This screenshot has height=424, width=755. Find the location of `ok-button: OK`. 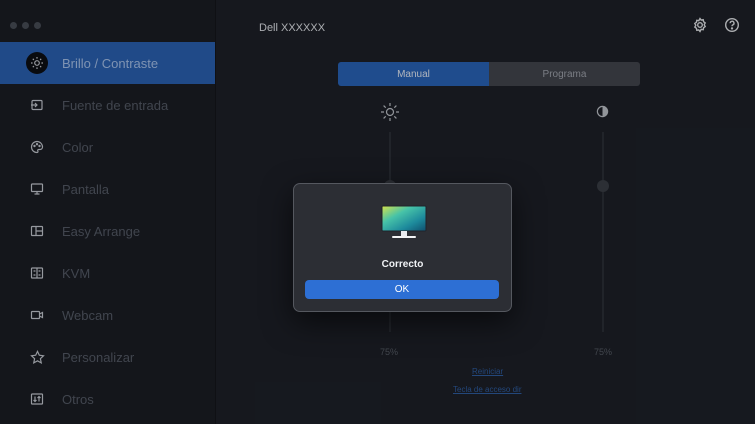

ok-button: OK is located at coordinates (402, 289).